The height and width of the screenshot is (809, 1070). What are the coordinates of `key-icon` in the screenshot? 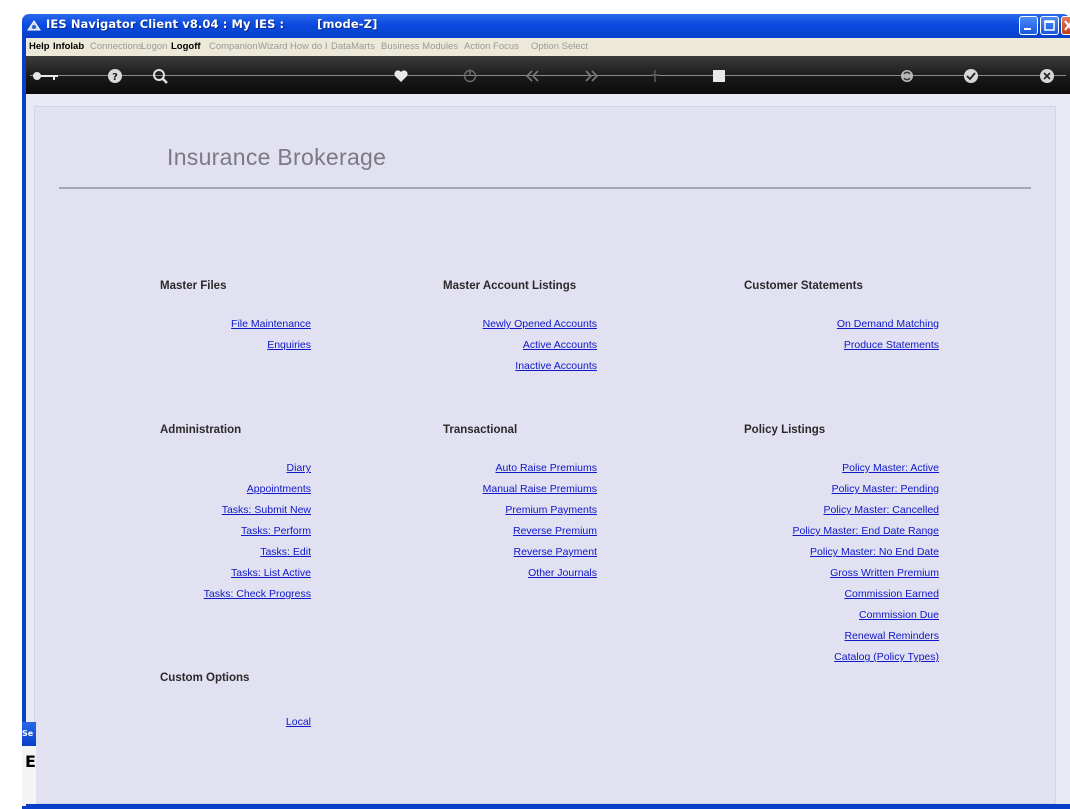 It's located at (46, 76).